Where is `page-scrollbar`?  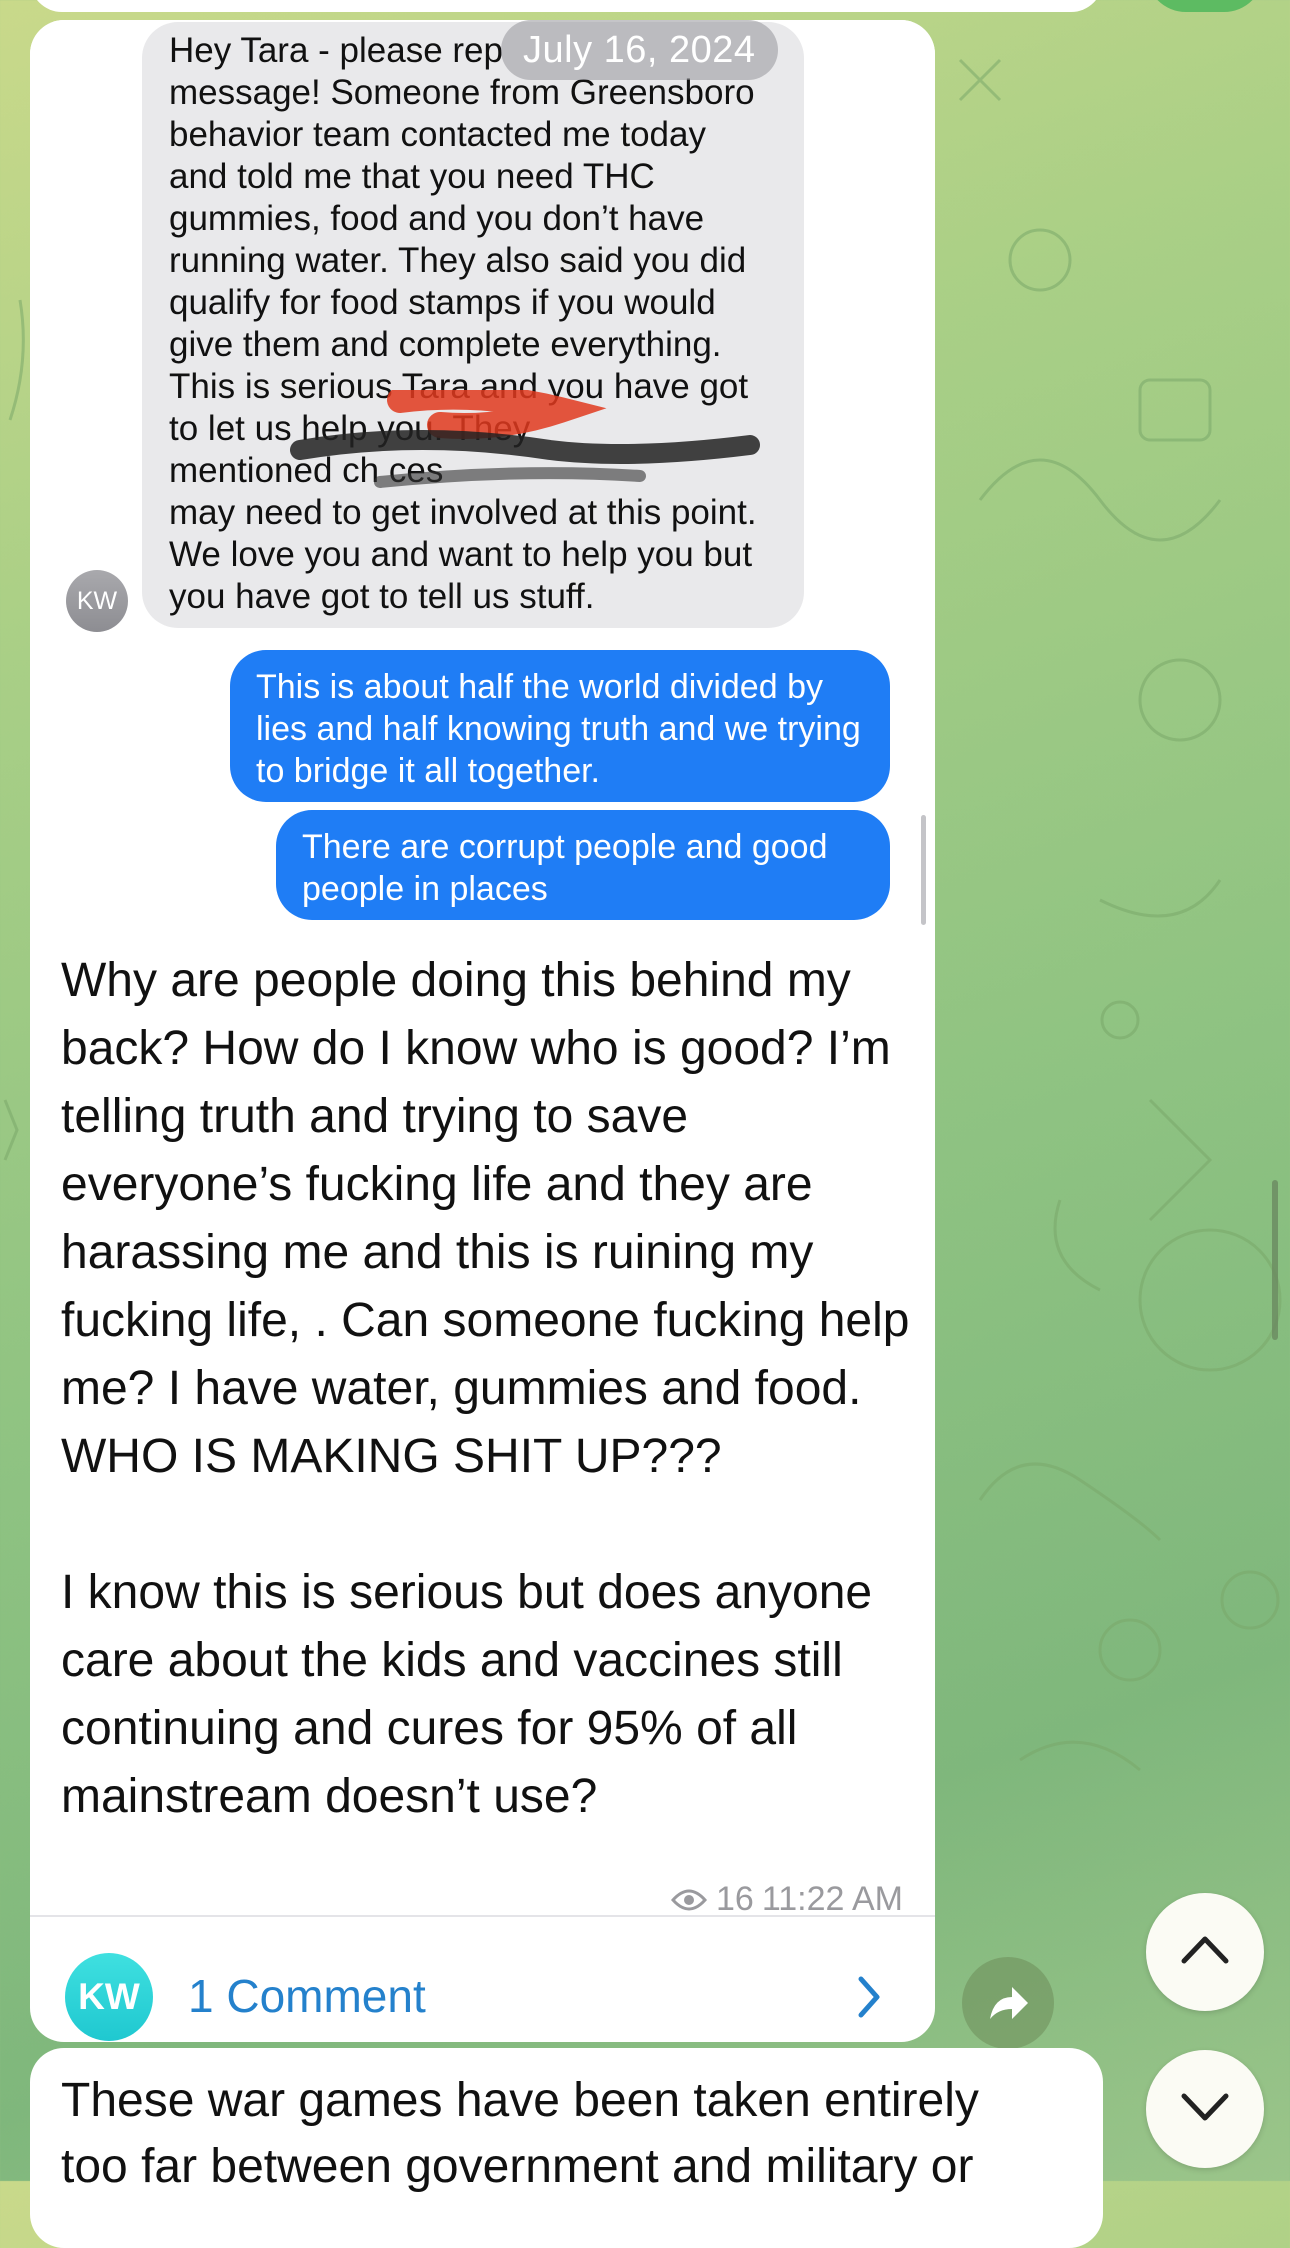 page-scrollbar is located at coordinates (1275, 1260).